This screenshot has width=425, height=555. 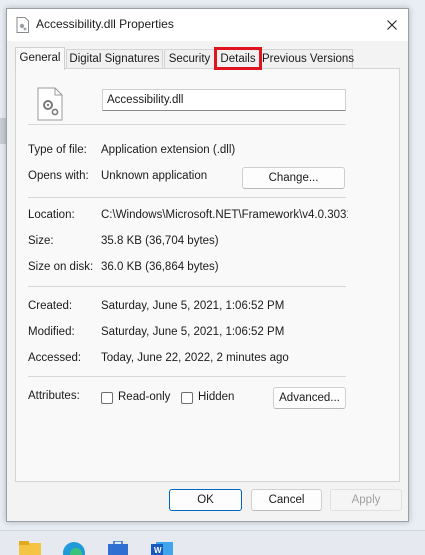 I want to click on read-only-checkbox, so click(x=107, y=398).